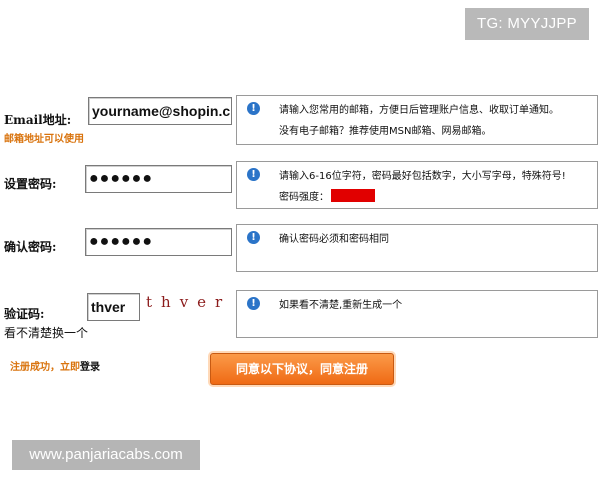 This screenshot has height=480, width=600. Describe the element at coordinates (46, 332) in the screenshot. I see `refresh-captcha-link: 看不清楚换一个` at that location.